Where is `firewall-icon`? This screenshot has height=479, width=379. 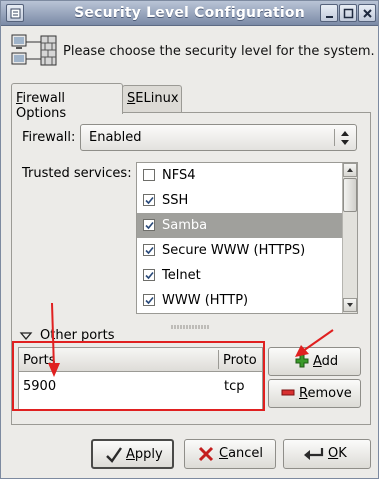
firewall-icon is located at coordinates (35, 52).